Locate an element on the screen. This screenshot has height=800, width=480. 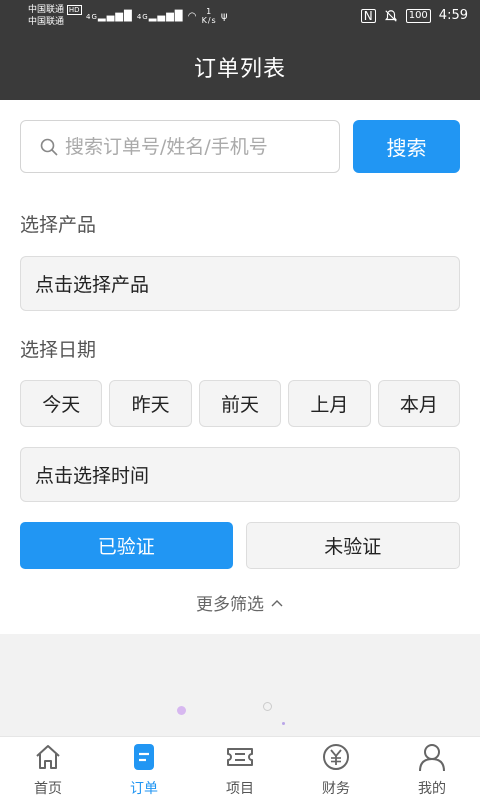
date-option-this-month: 本月 is located at coordinates (419, 403).